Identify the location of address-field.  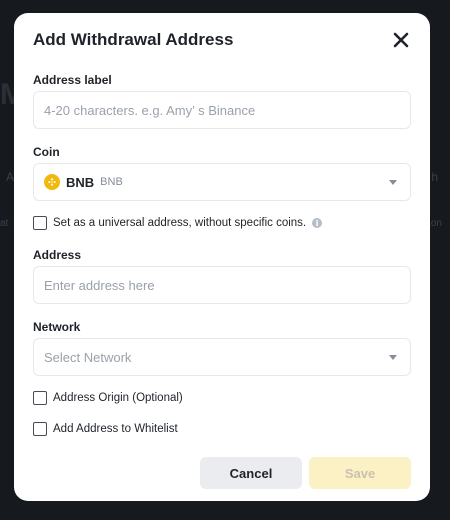
(222, 285).